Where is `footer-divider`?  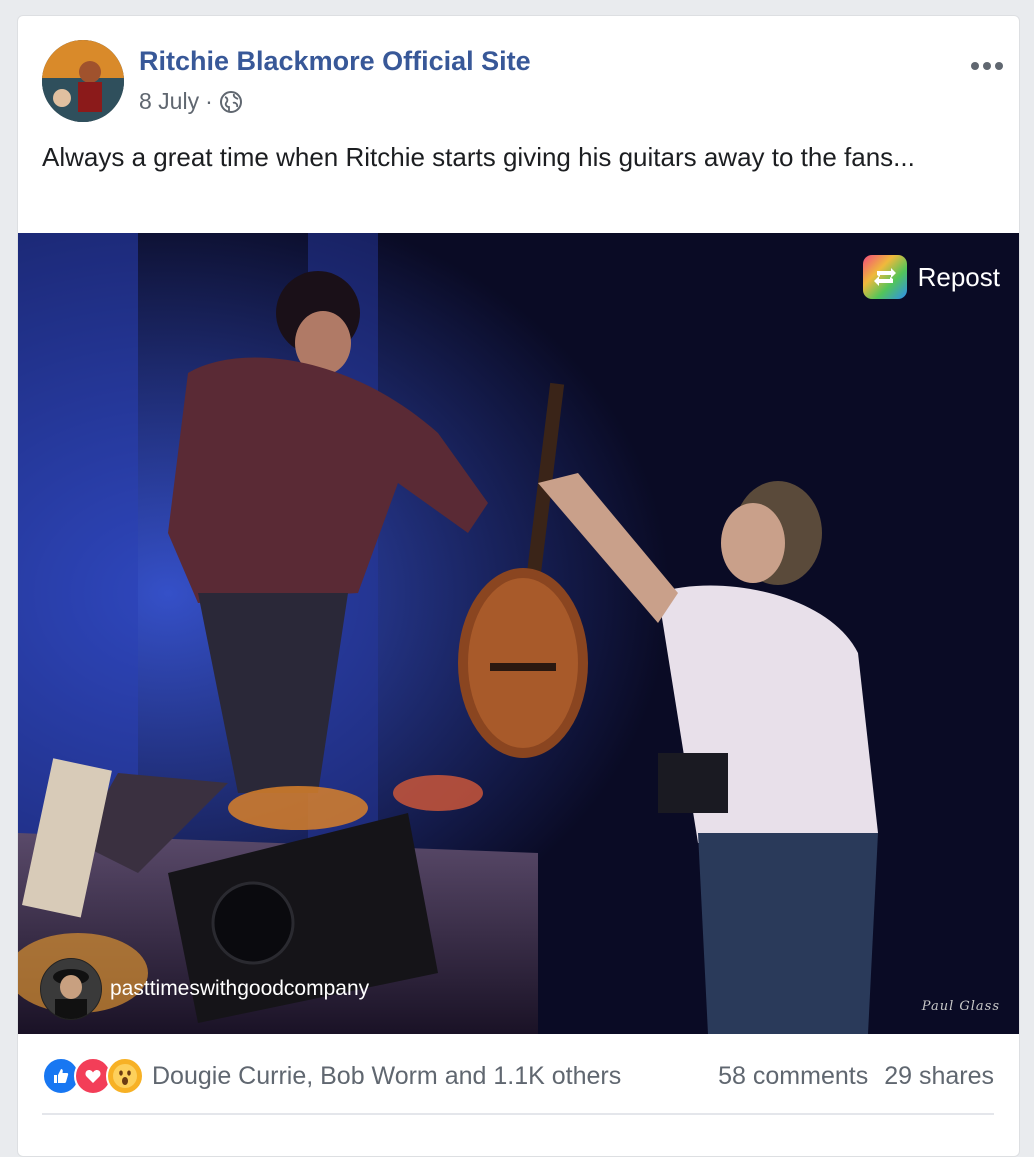
footer-divider is located at coordinates (518, 1114).